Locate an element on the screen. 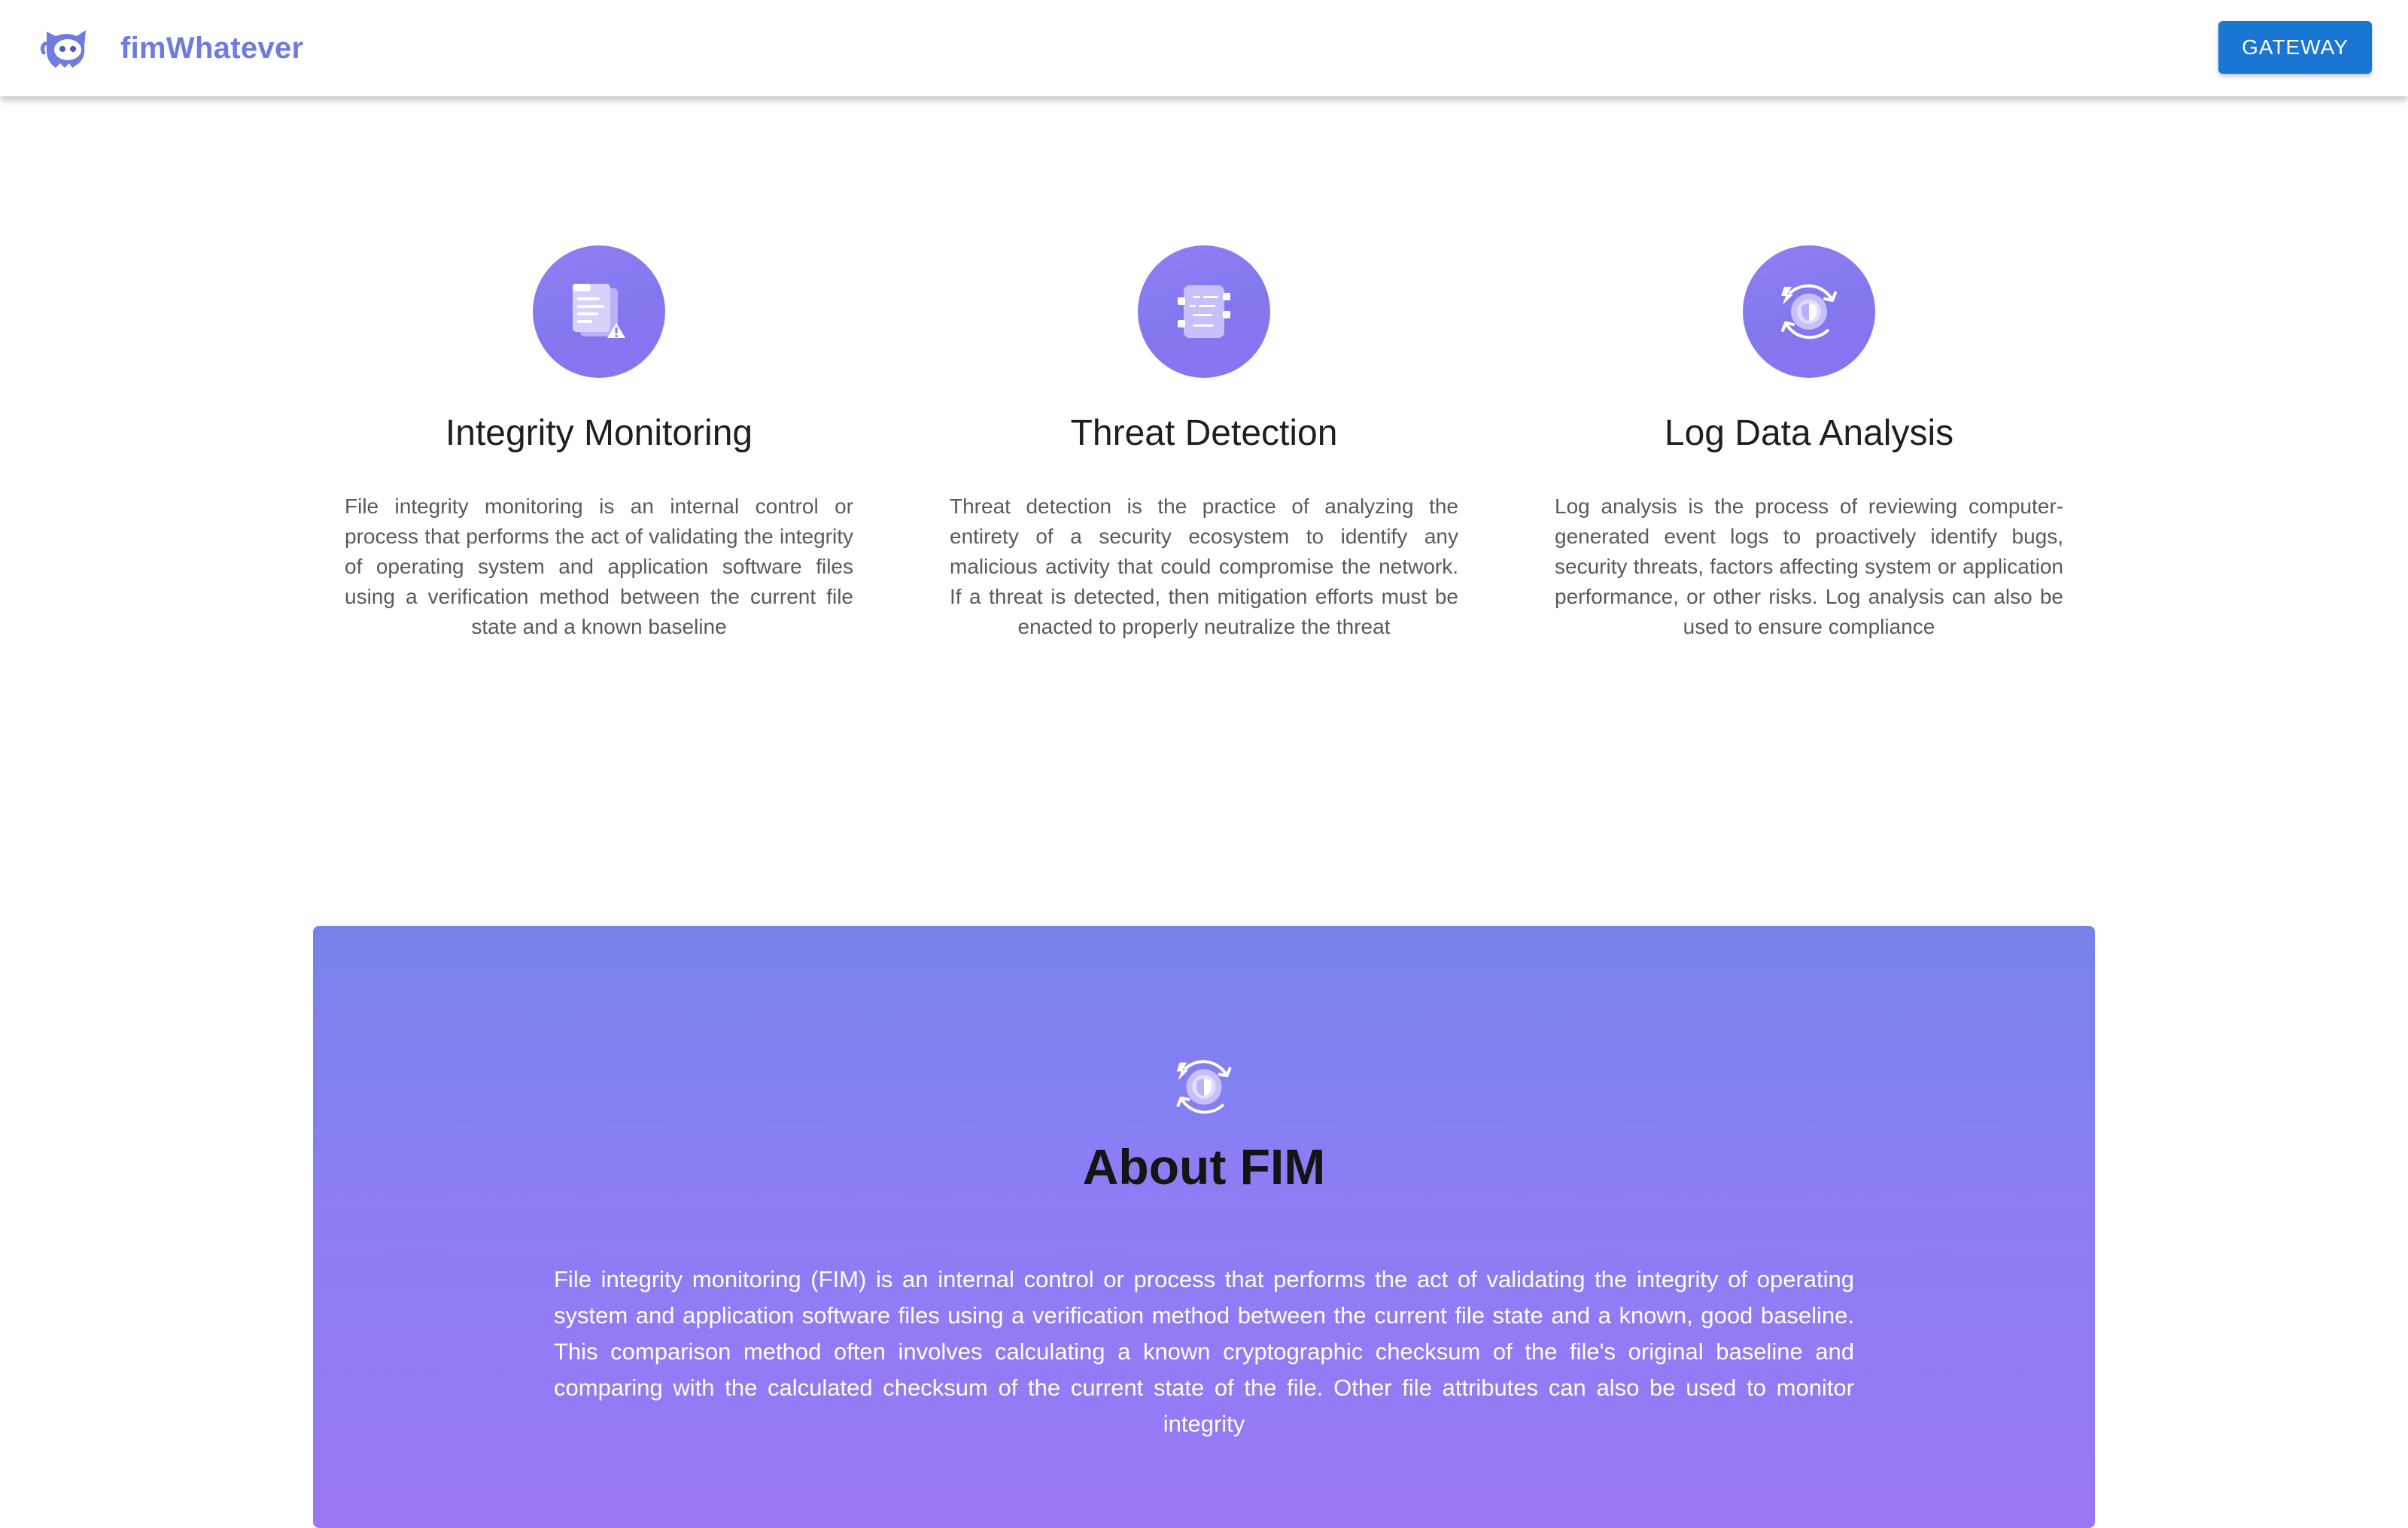 The width and height of the screenshot is (2408, 1528). about-title: About FIM is located at coordinates (1204, 1167).